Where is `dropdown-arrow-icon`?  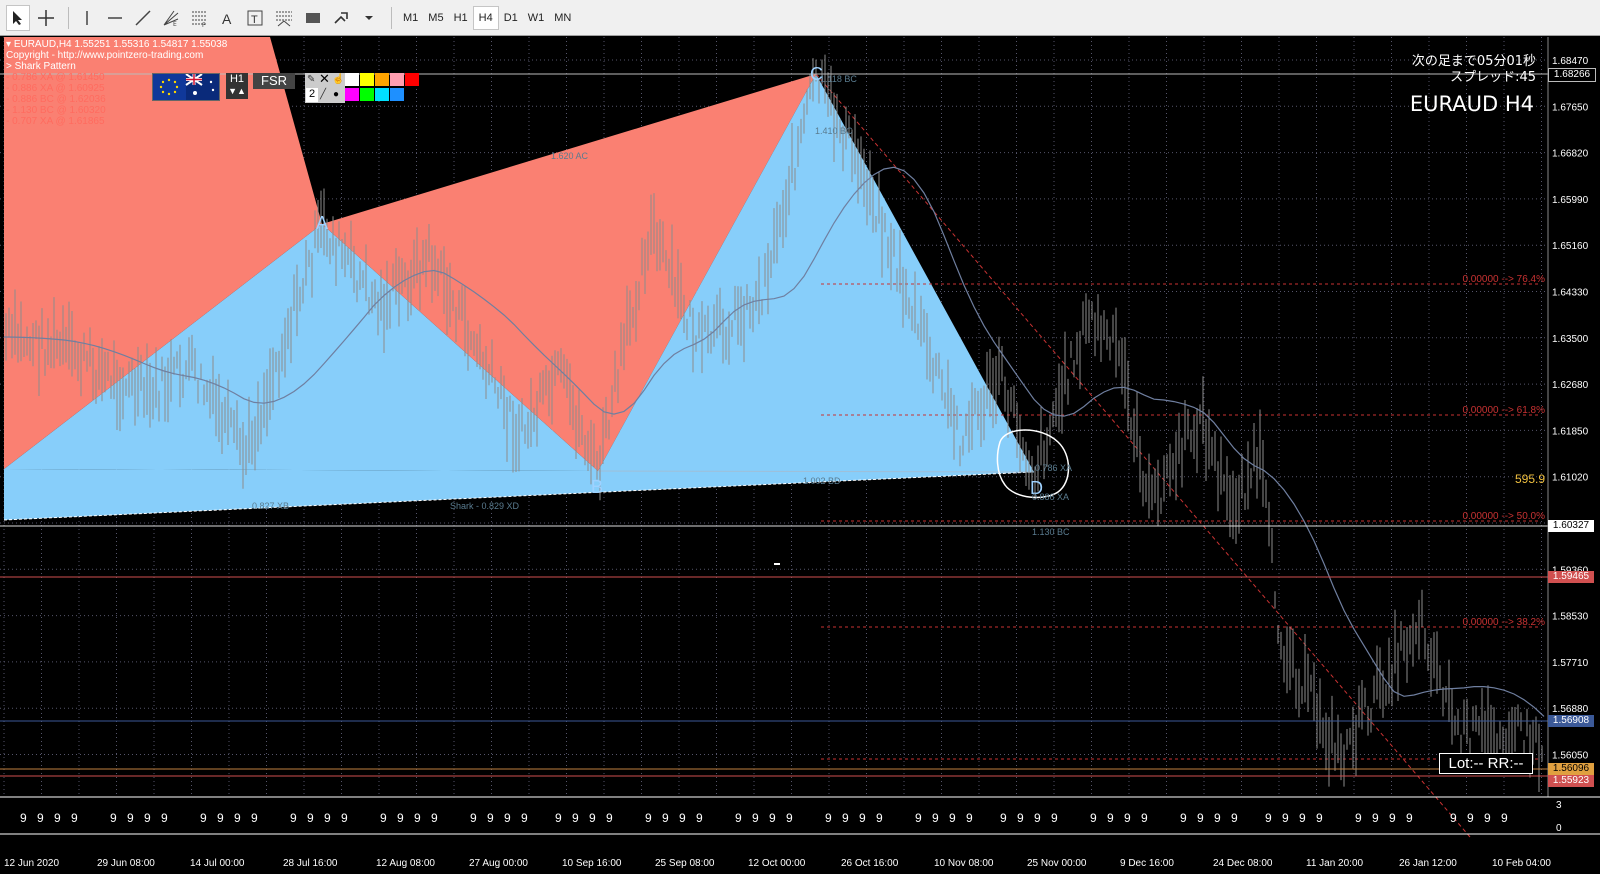
dropdown-arrow-icon is located at coordinates (369, 18).